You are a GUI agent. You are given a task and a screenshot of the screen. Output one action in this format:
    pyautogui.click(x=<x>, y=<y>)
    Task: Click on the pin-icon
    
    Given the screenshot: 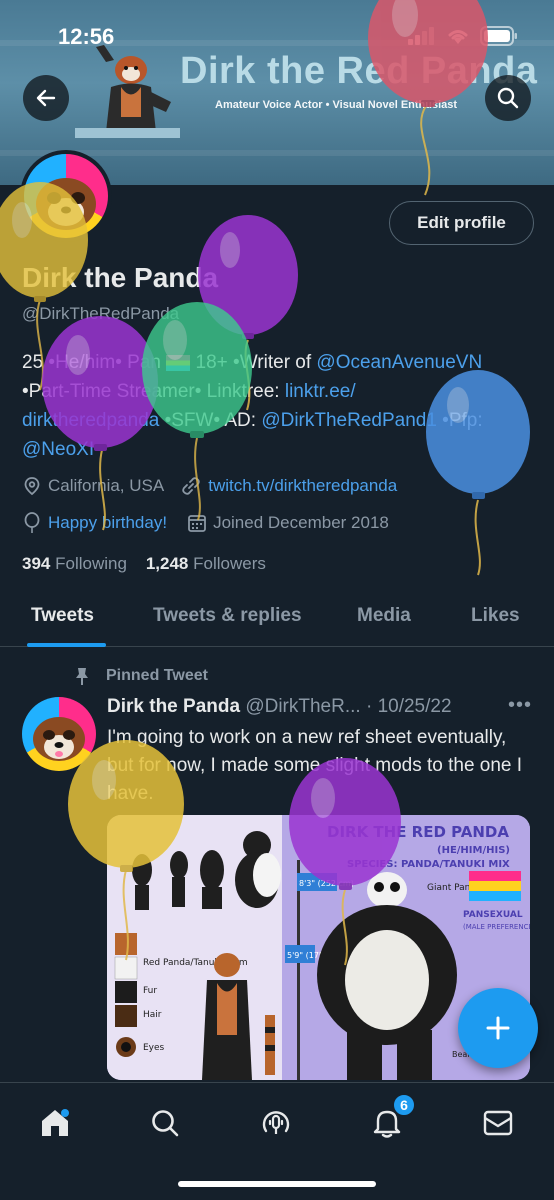 What is the action you would take?
    pyautogui.click(x=82, y=676)
    